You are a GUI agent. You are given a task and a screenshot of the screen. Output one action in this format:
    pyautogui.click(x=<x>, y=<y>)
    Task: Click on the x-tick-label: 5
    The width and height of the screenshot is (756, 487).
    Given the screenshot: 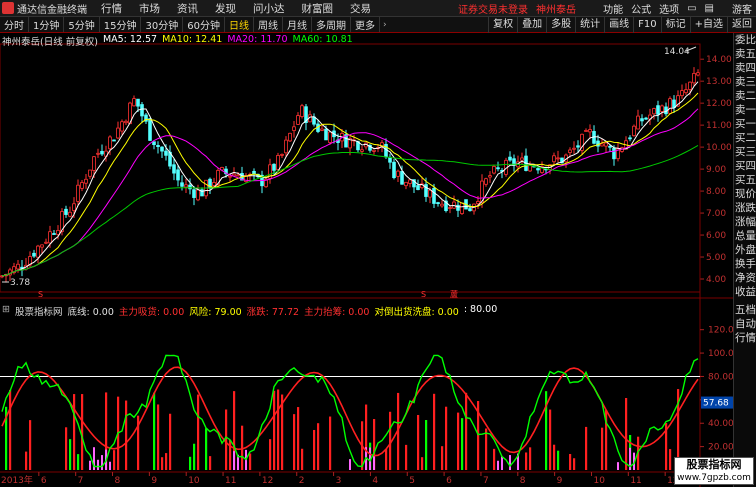 What is the action you would take?
    pyautogui.click(x=412, y=481)
    